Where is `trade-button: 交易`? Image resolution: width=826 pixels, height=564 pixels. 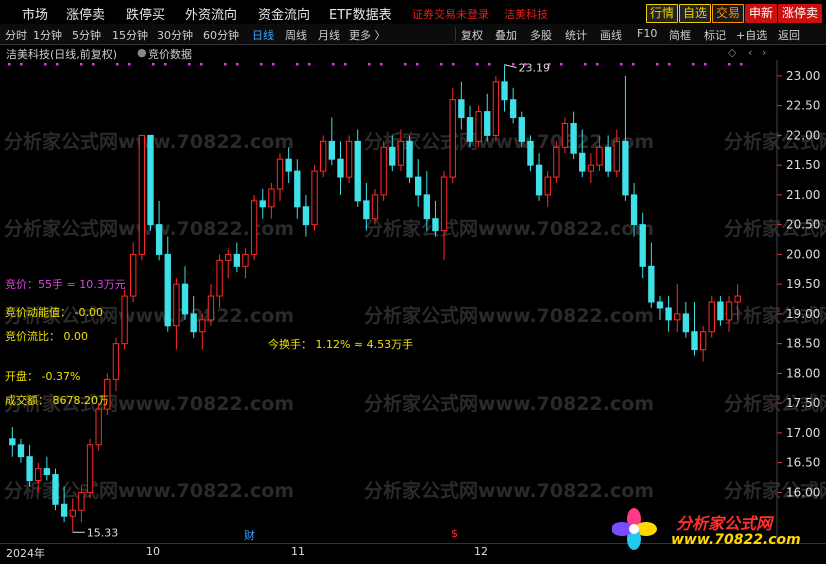
trade-button: 交易 is located at coordinates (728, 13).